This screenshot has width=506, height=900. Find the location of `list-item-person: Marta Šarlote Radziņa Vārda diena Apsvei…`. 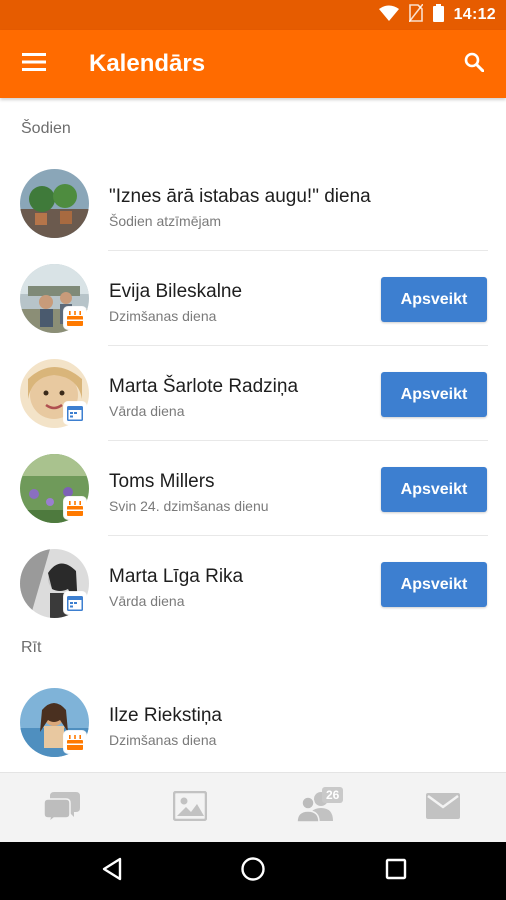

list-item-person: Marta Šarlote Radziņa Vārda diena Apsvei… is located at coordinates (253, 393).